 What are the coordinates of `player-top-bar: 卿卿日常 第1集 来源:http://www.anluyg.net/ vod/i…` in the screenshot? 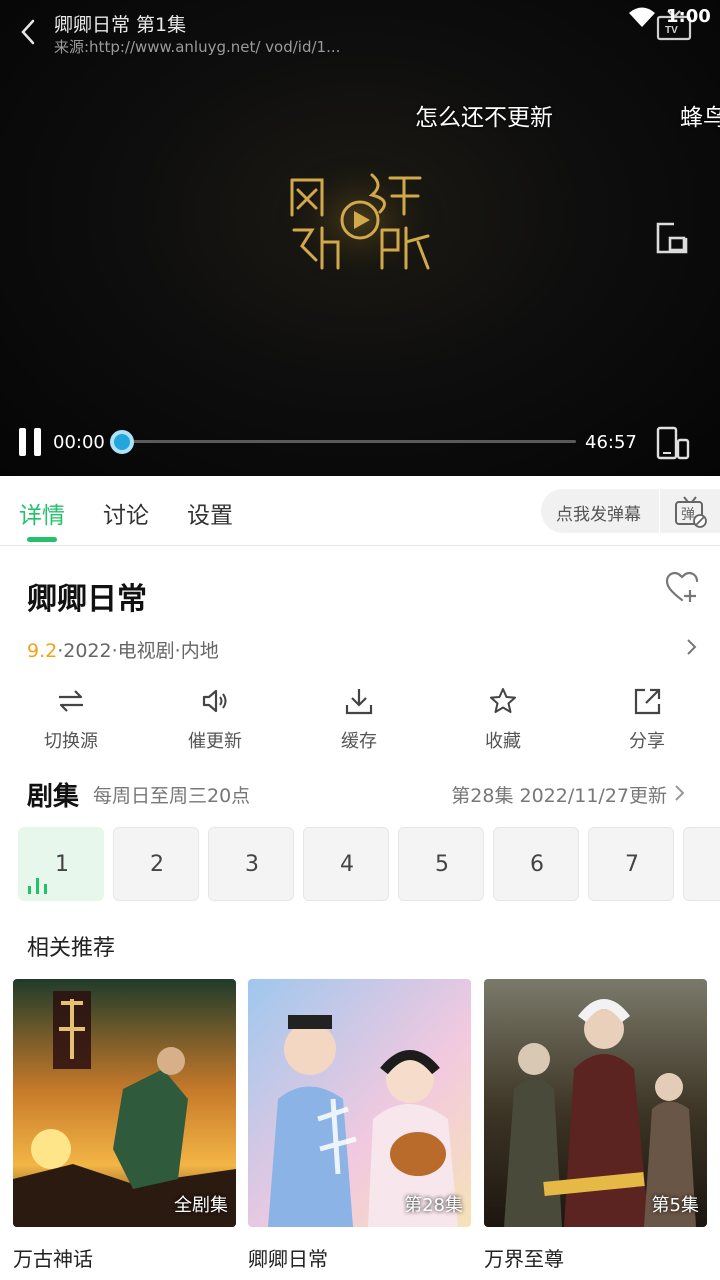 It's located at (360, 32).